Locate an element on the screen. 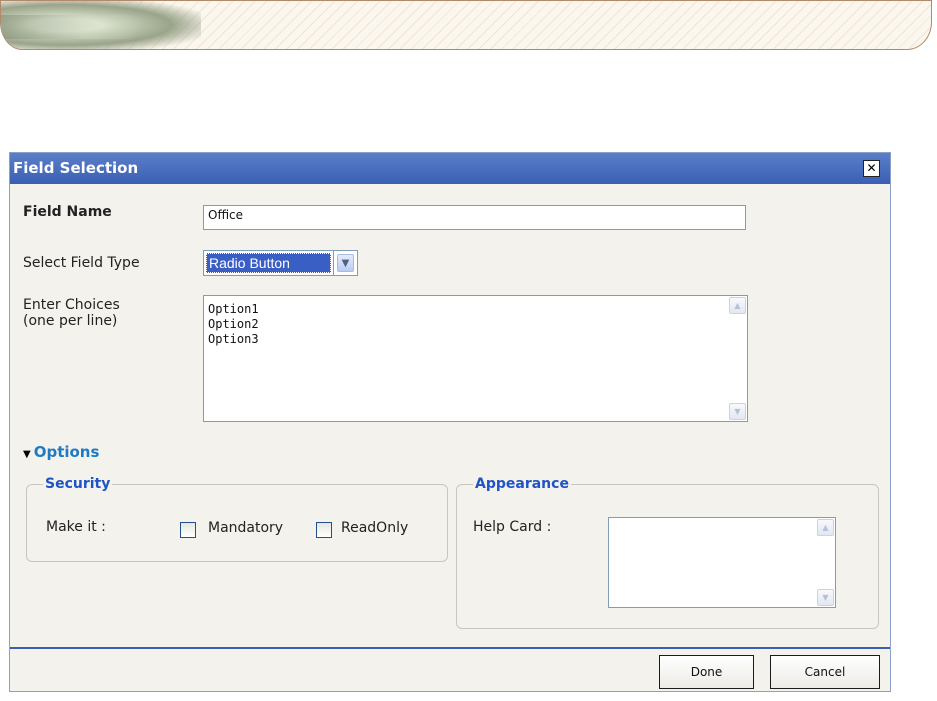  caret-down-icon: ▼ is located at coordinates (27, 454).